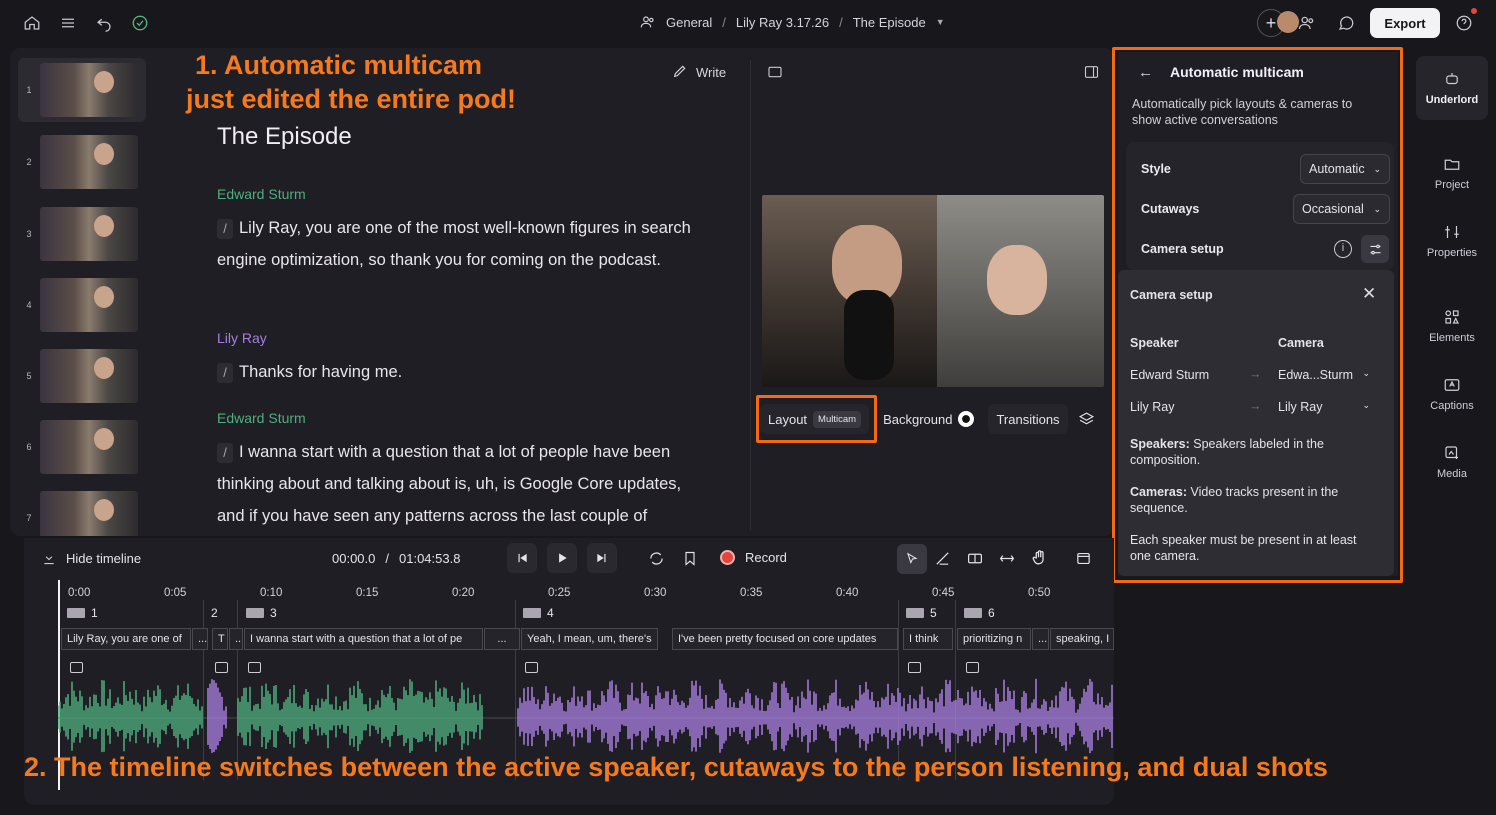  What do you see at coordinates (1255, 406) in the screenshot?
I see `arrow-right-icon: →` at bounding box center [1255, 406].